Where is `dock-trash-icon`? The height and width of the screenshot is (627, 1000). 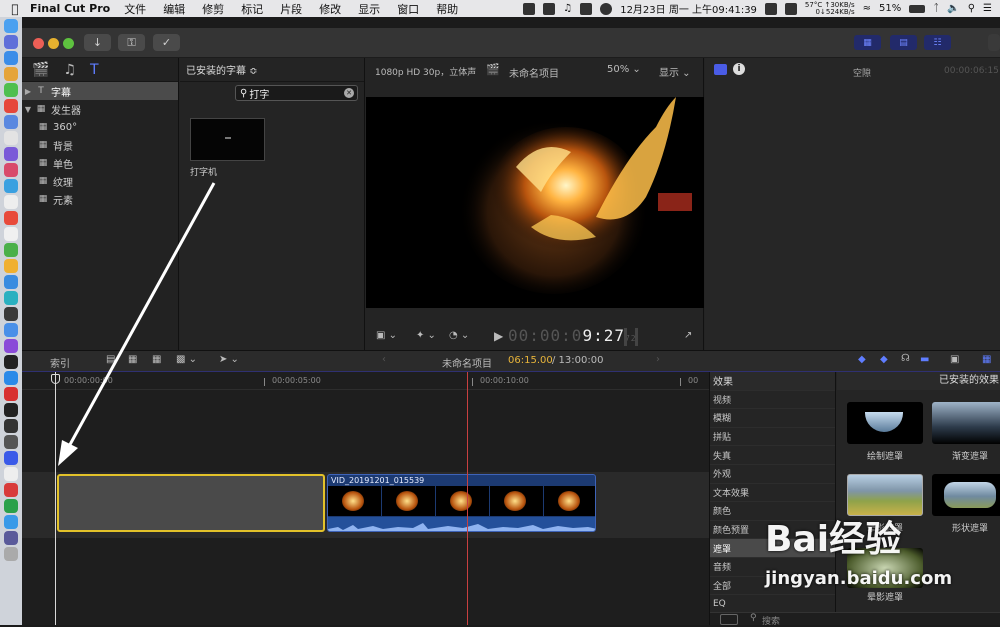 dock-trash-icon is located at coordinates (11, 554).